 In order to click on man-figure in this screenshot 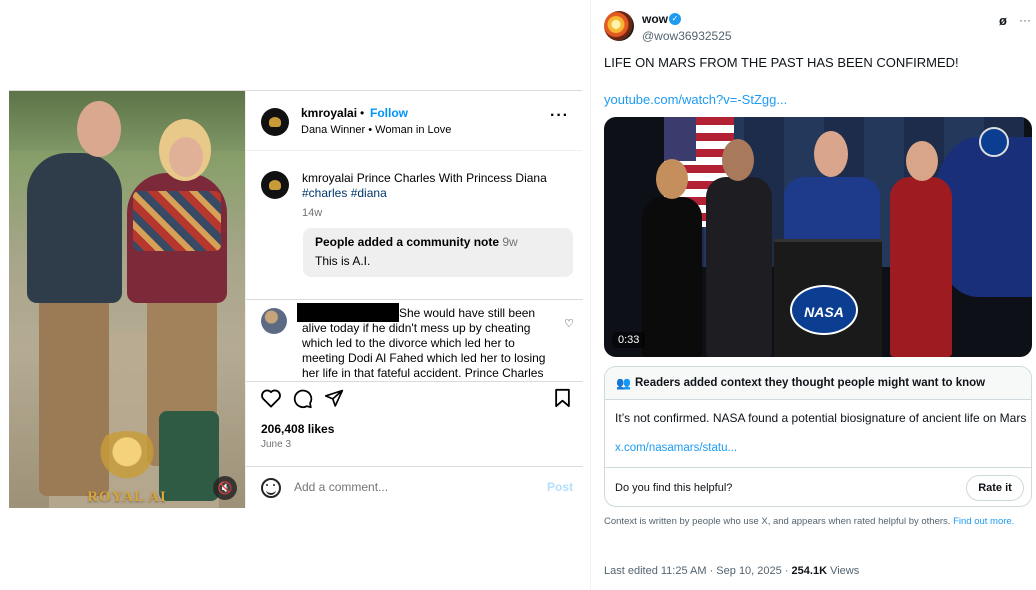, I will do `click(74, 228)`.